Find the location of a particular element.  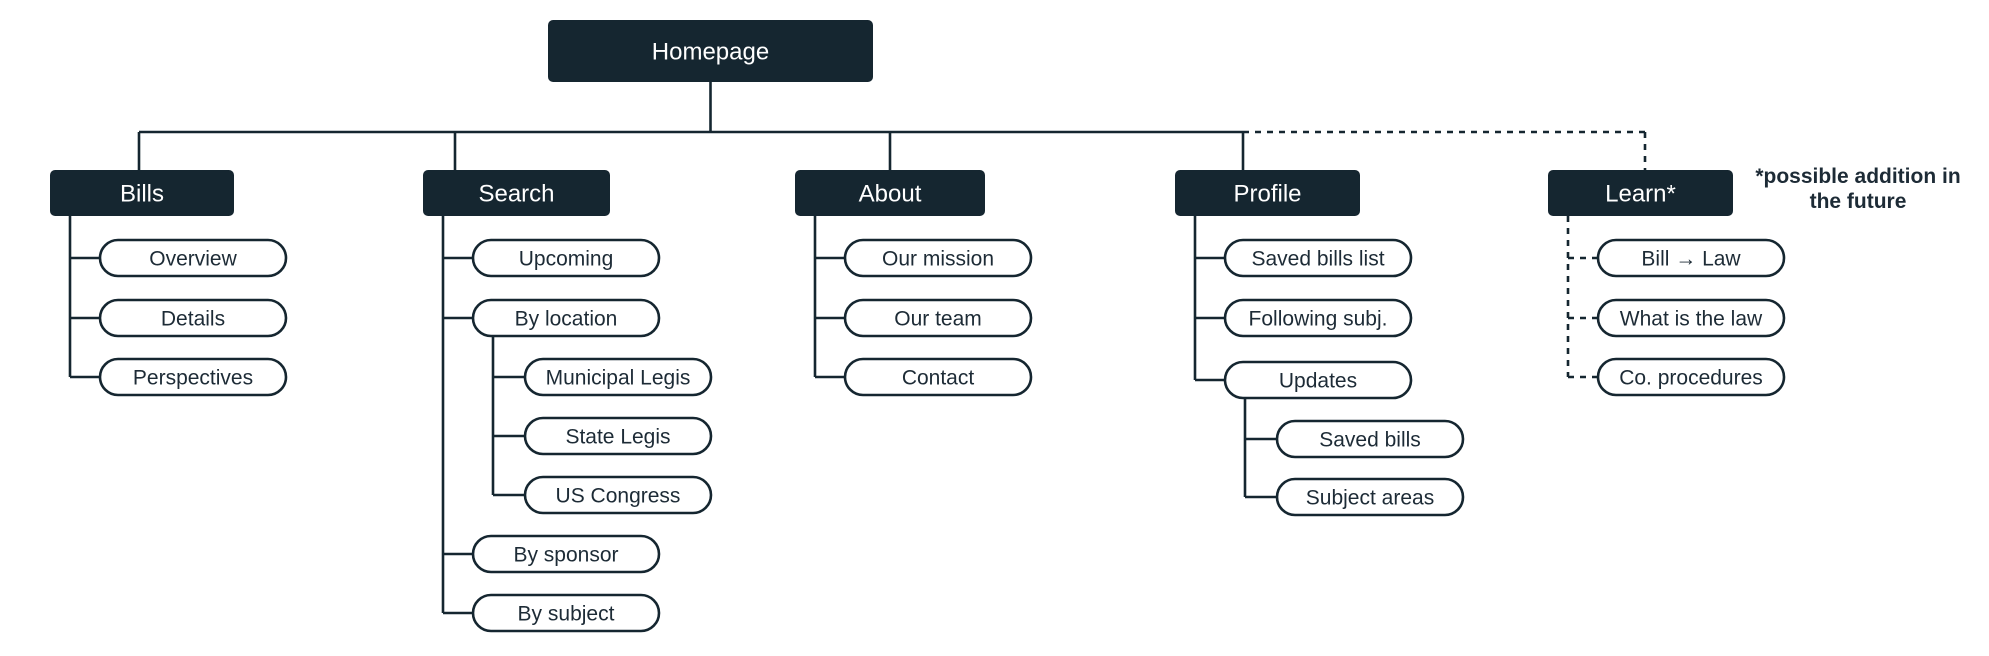

node-bills-child-0-label: Overview is located at coordinates (193, 259).